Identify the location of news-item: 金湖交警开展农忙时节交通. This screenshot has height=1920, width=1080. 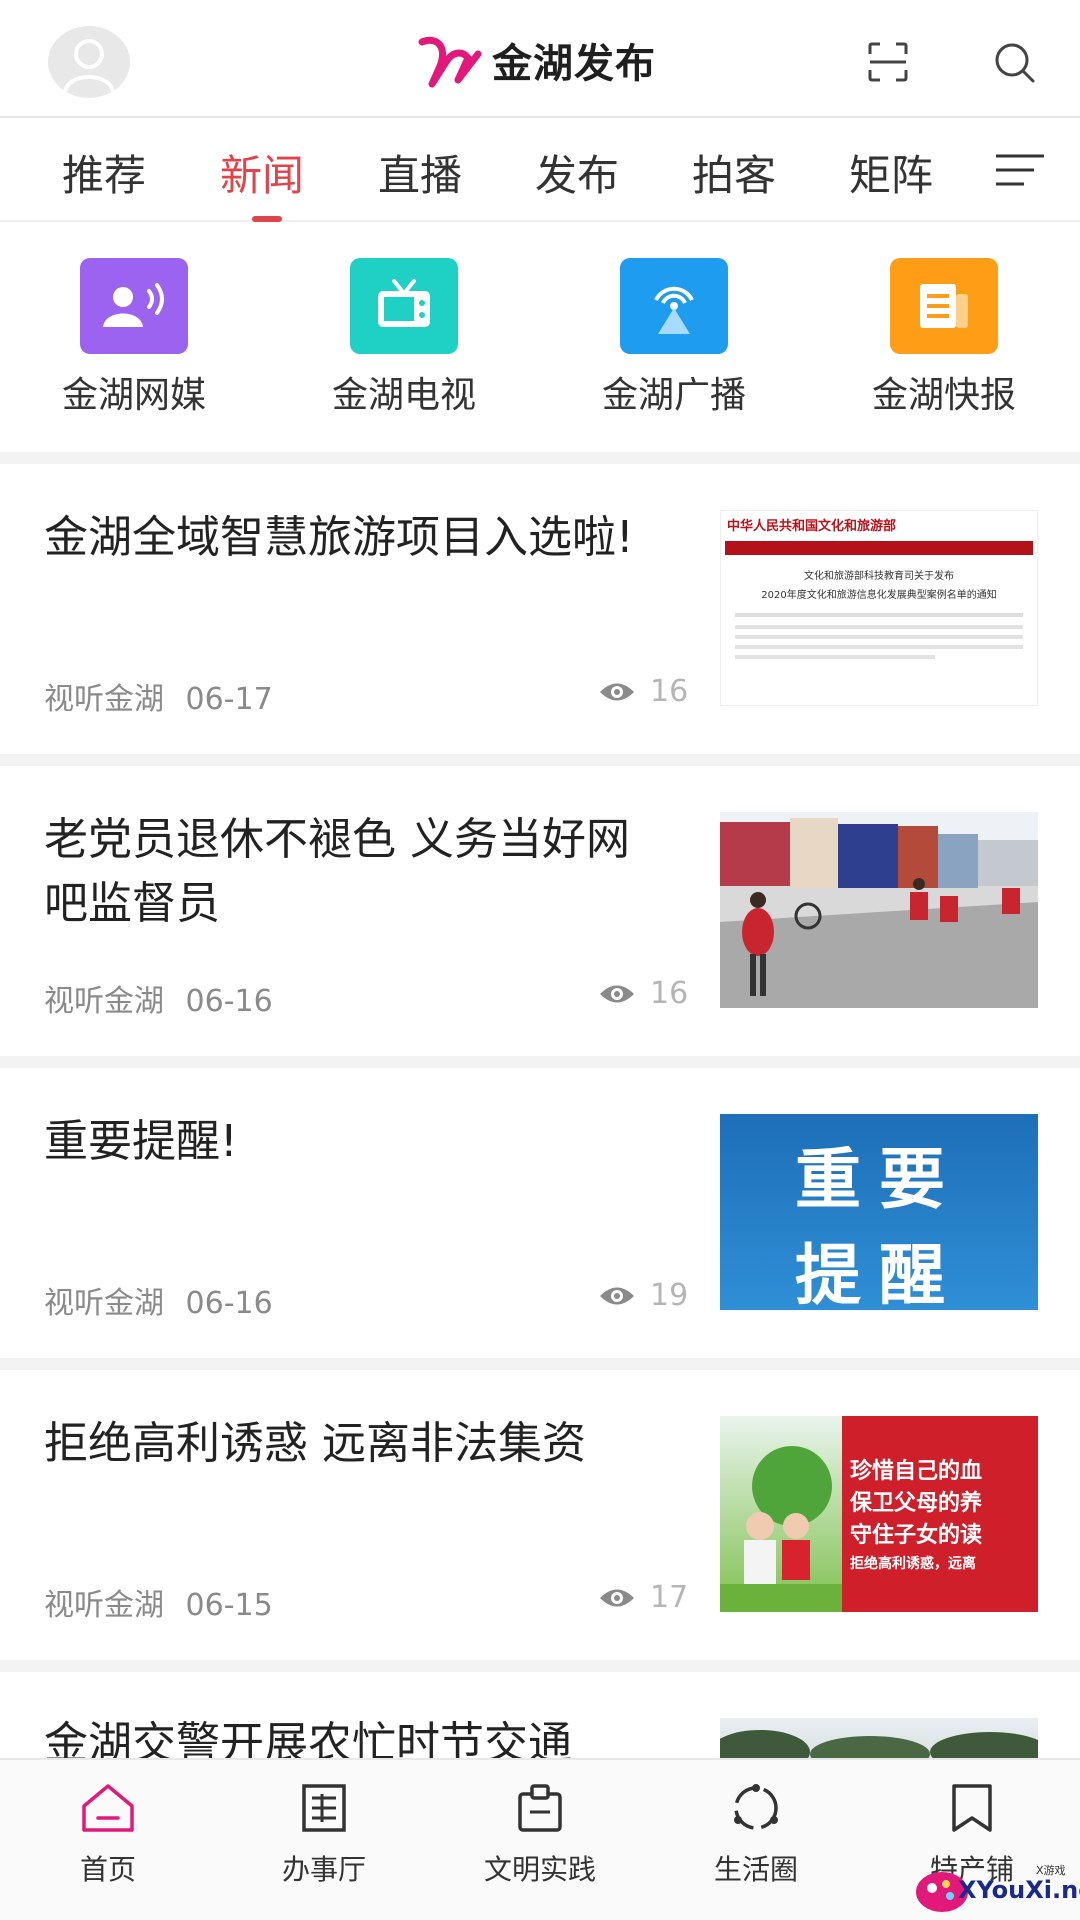
(540, 1715).